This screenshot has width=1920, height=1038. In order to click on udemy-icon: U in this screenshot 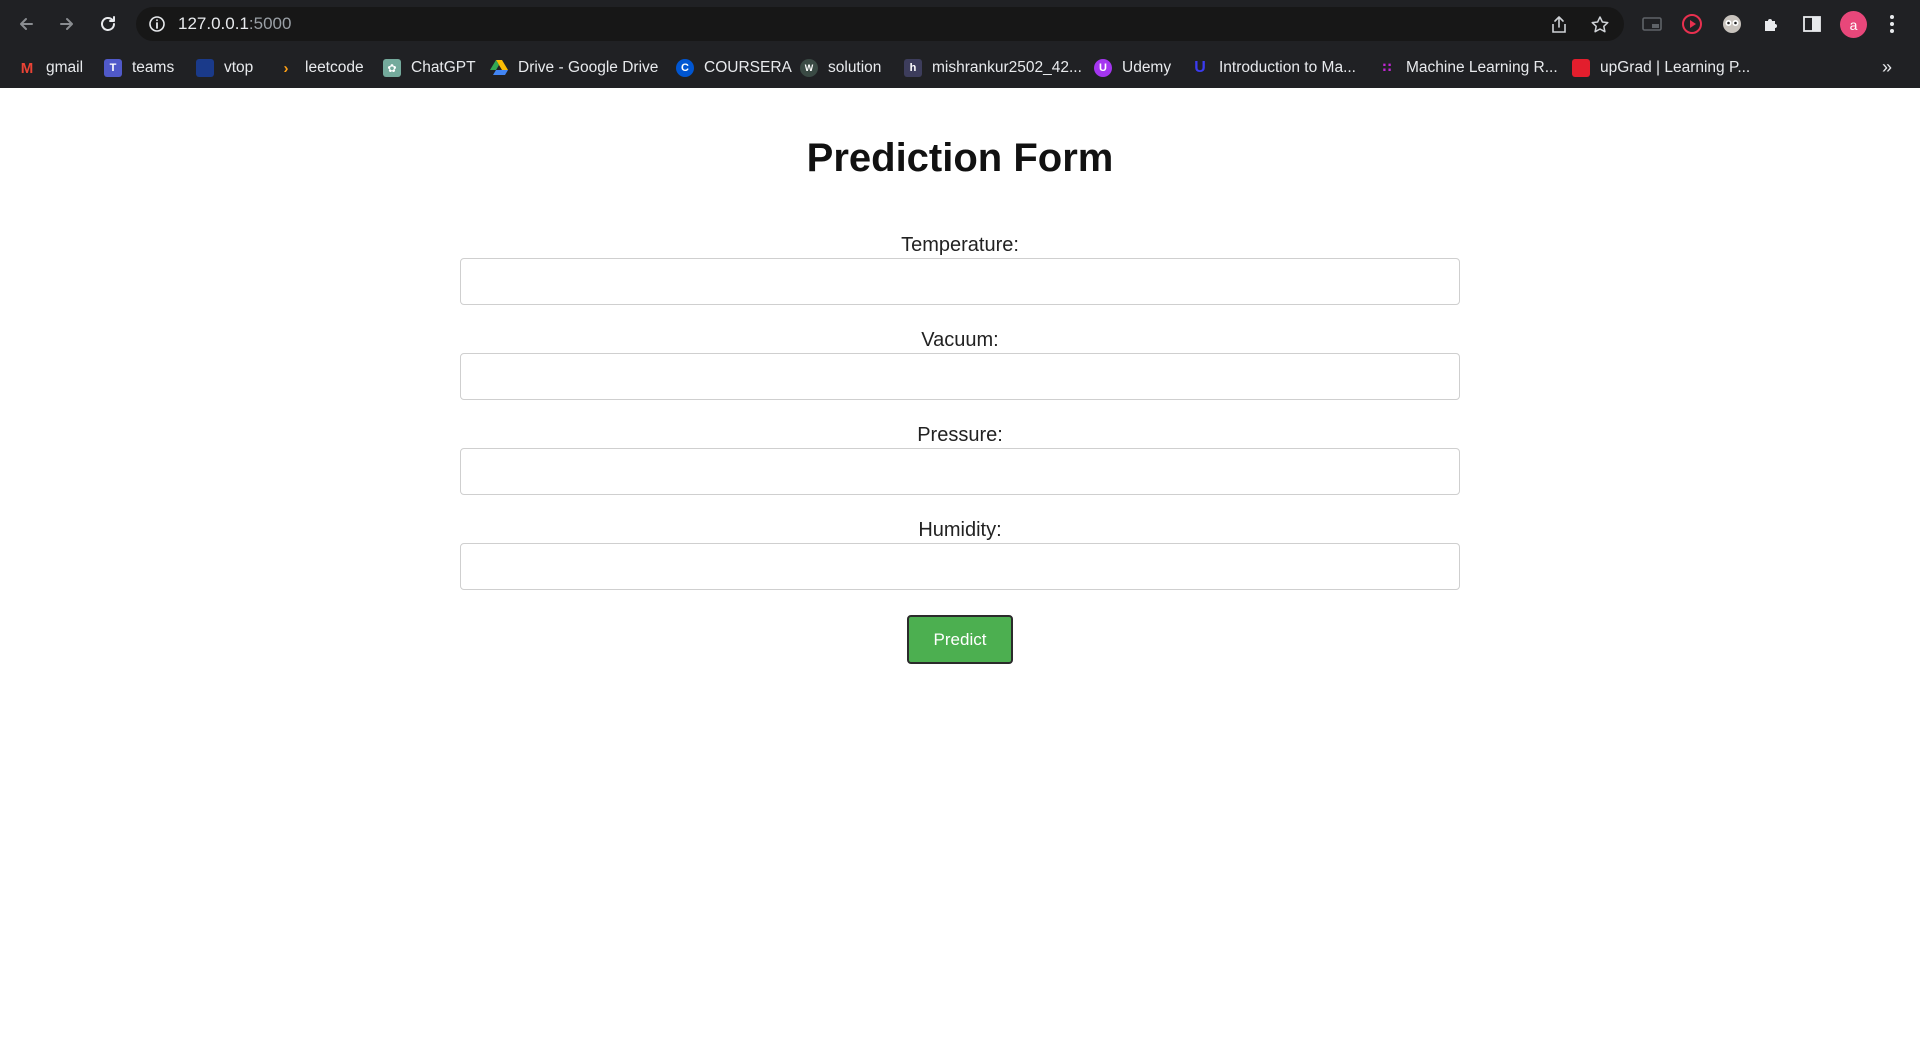, I will do `click(1103, 68)`.